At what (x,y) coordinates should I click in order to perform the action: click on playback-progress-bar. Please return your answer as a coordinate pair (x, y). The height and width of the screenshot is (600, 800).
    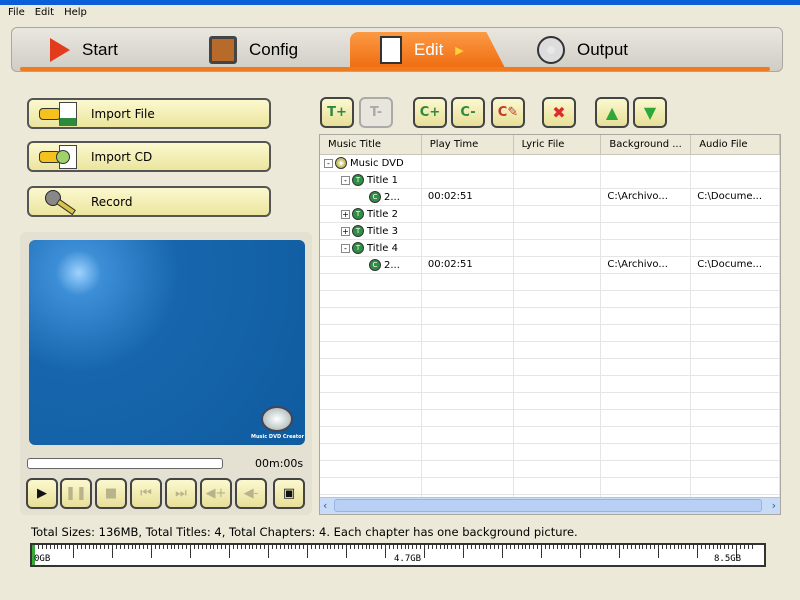
    Looking at the image, I should click on (125, 463).